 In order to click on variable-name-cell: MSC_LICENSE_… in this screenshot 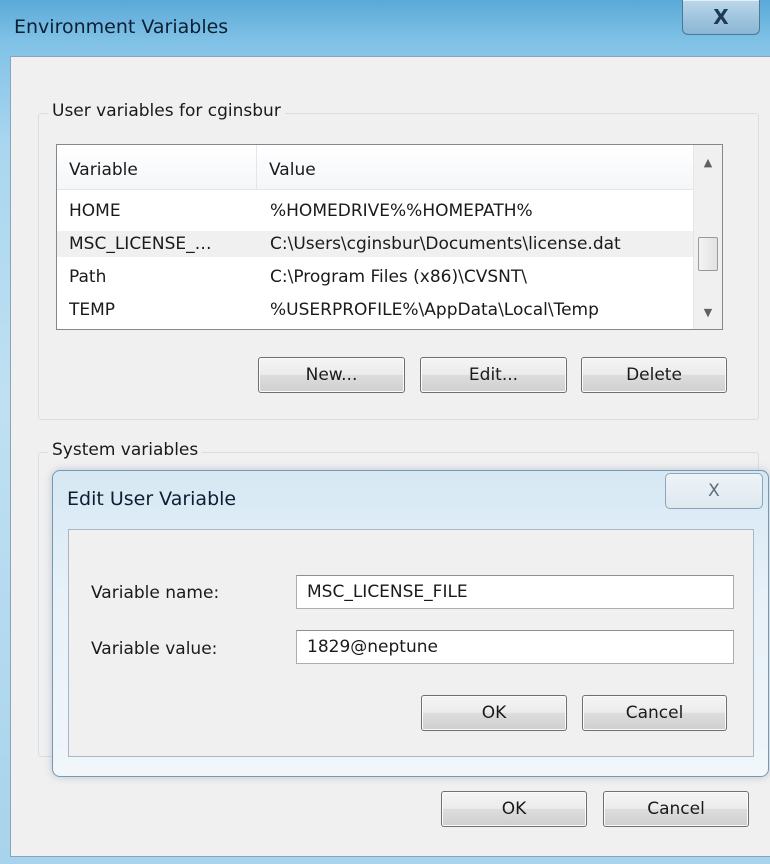, I will do `click(140, 244)`.